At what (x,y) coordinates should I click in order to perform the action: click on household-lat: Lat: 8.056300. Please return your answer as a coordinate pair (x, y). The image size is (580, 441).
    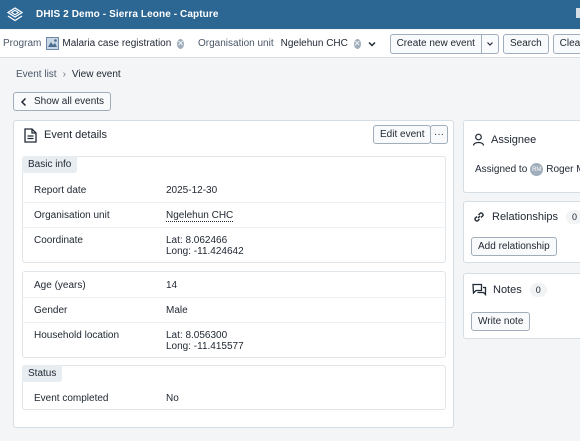
    Looking at the image, I should click on (197, 335).